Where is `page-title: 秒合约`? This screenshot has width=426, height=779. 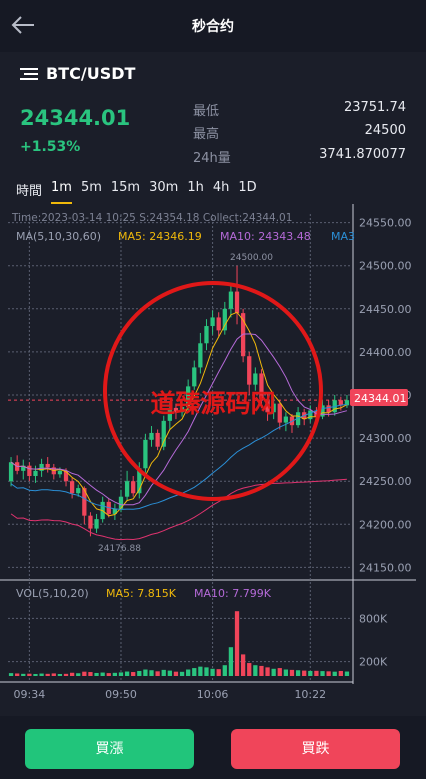 page-title: 秒合约 is located at coordinates (213, 27).